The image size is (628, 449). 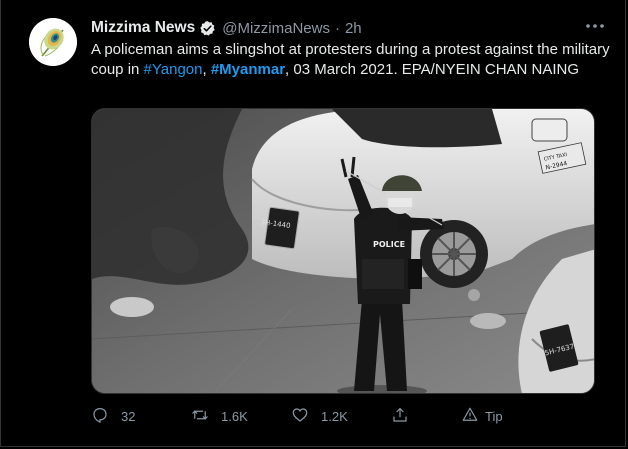 What do you see at coordinates (248, 69) in the screenshot?
I see `hashtag-myanmar: #Myanmar` at bounding box center [248, 69].